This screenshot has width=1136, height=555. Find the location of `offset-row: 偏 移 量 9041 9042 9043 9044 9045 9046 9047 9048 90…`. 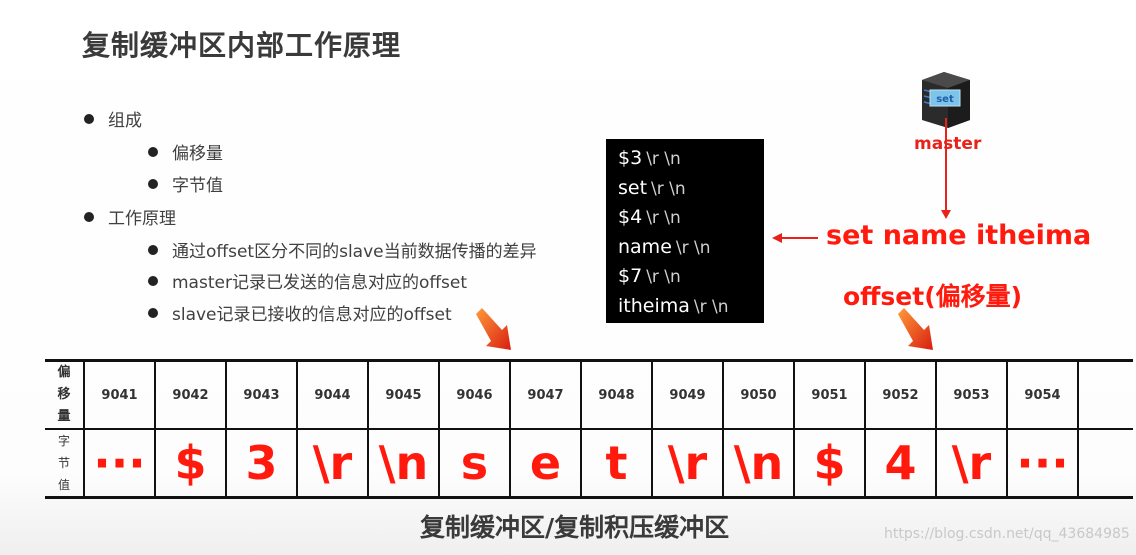

offset-row: 偏 移 量 9041 9042 9043 9044 9045 9046 9047 9048 90… is located at coordinates (589, 394).